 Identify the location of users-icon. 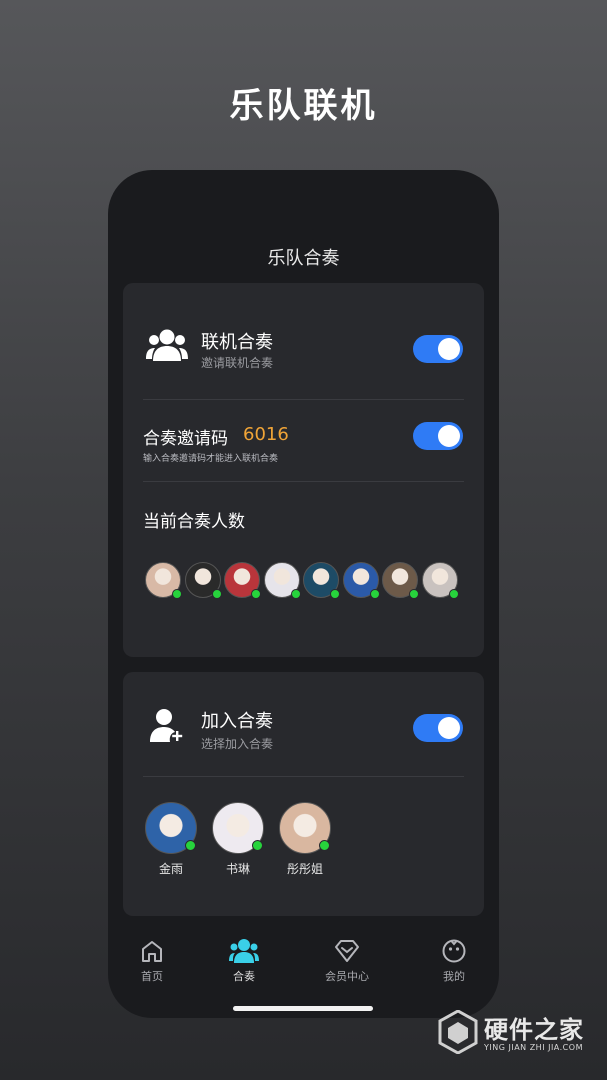
(244, 951).